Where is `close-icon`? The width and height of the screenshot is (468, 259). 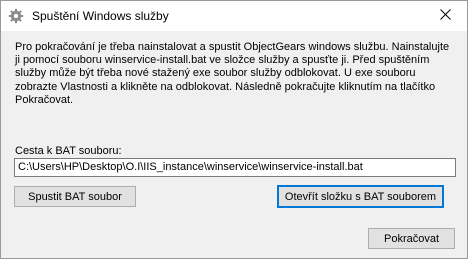 close-icon is located at coordinates (445, 16).